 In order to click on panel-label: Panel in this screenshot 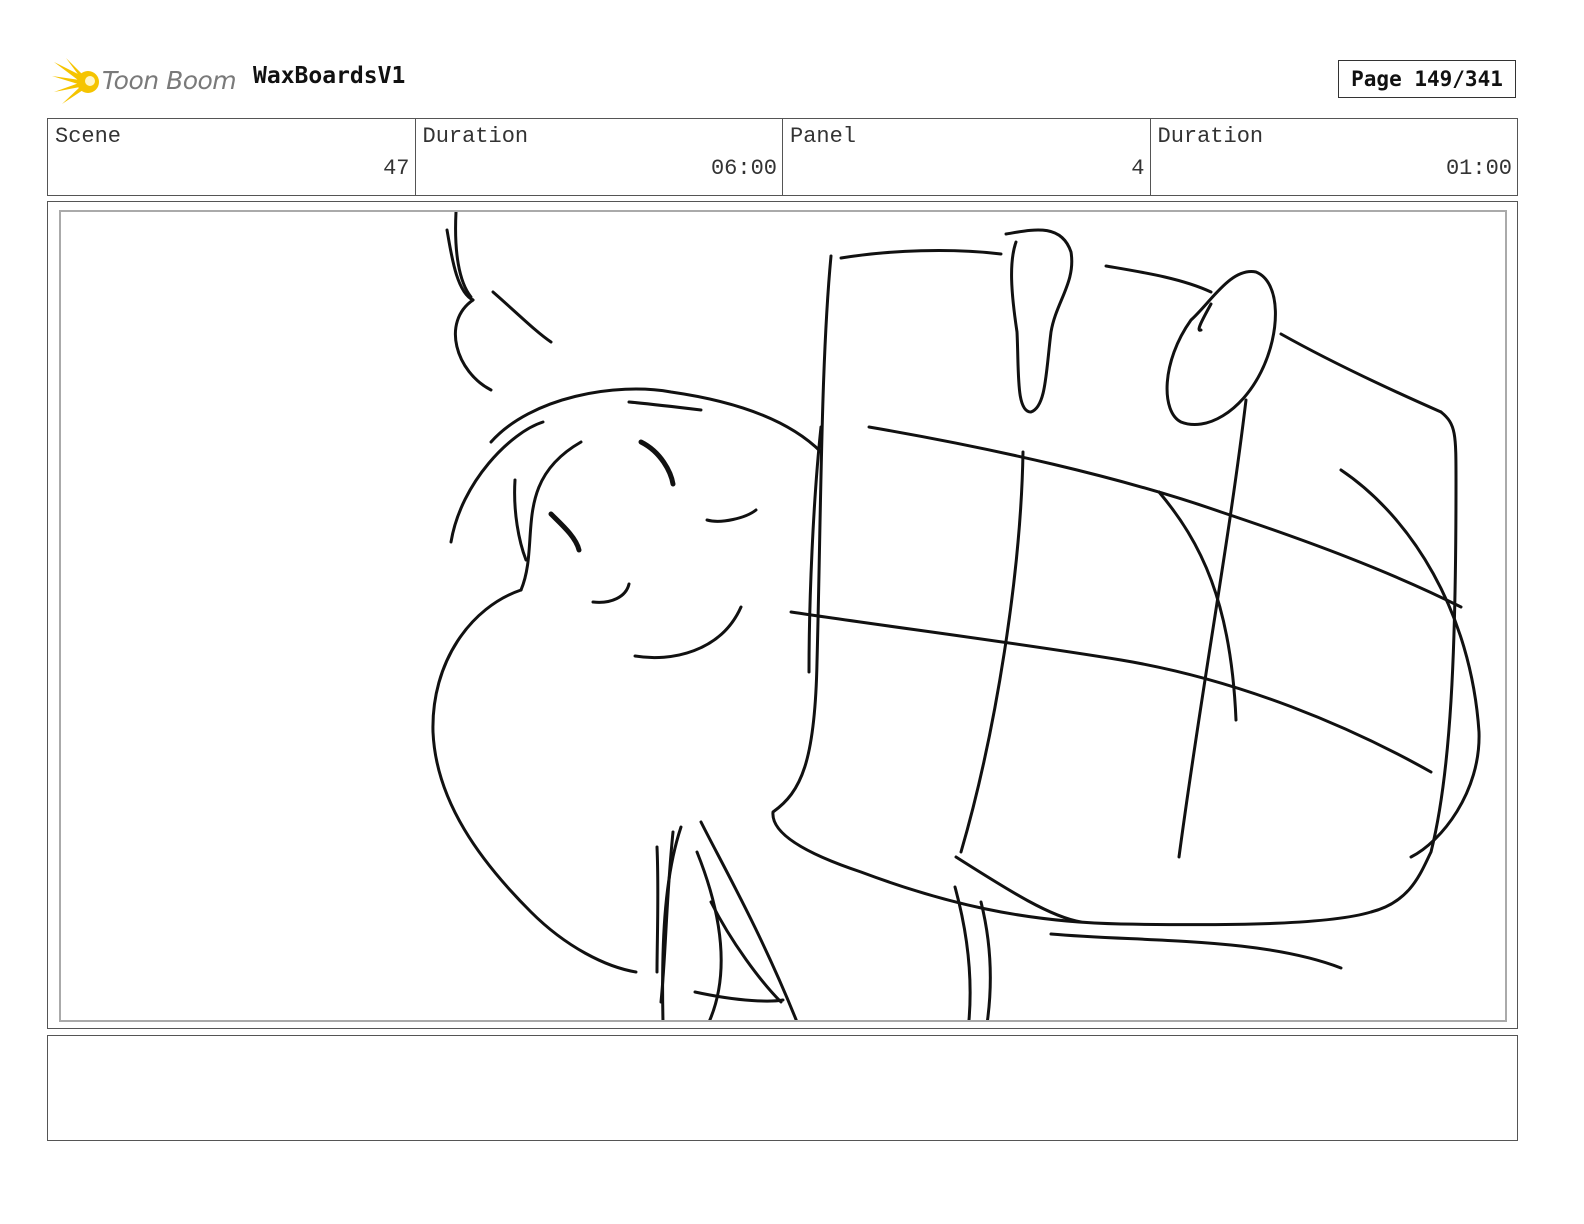, I will do `click(823, 136)`.